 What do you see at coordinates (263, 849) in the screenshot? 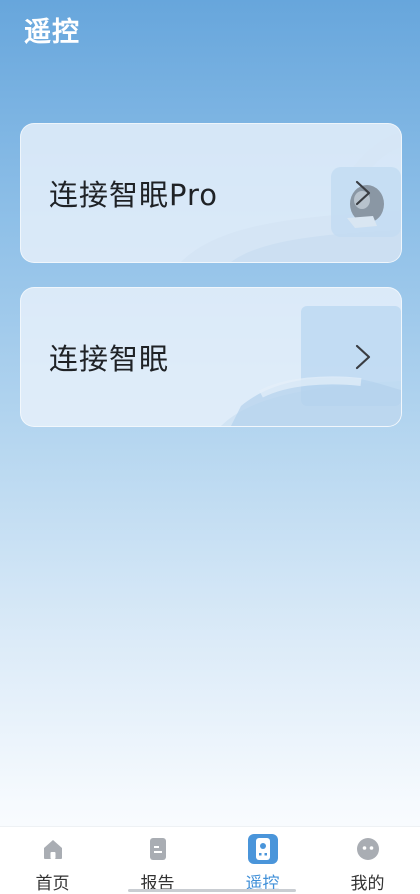
I see `remote-icon` at bounding box center [263, 849].